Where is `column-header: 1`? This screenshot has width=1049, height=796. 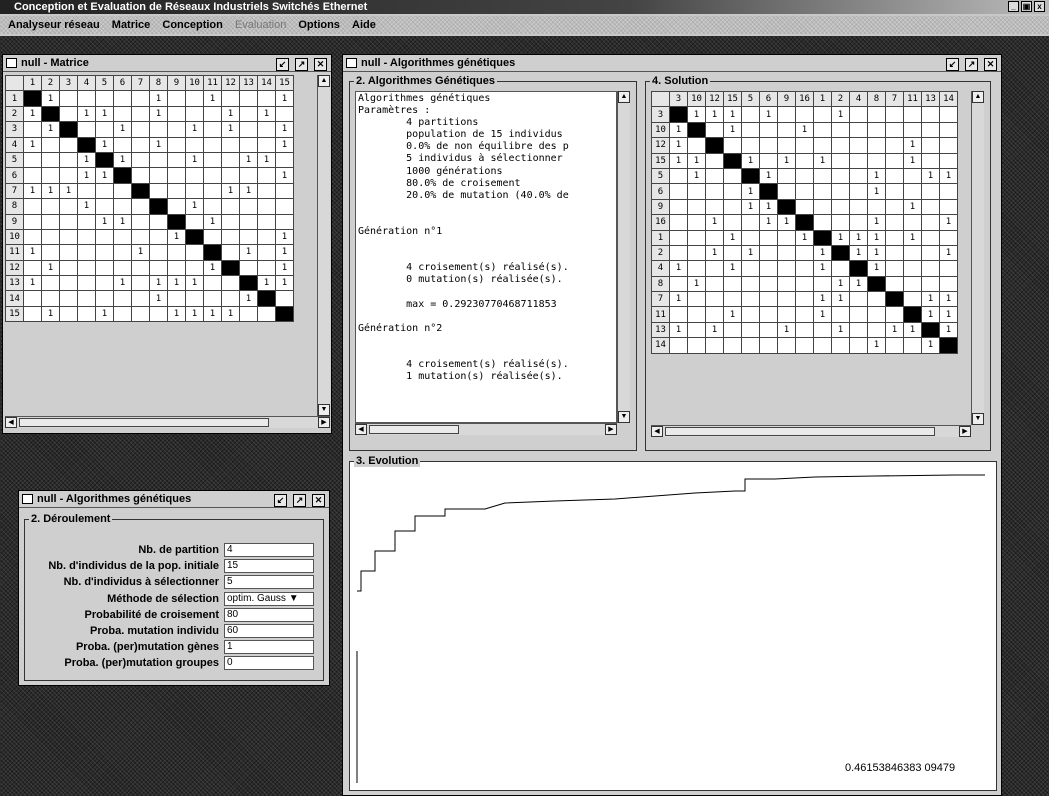
column-header: 1 is located at coordinates (822, 99).